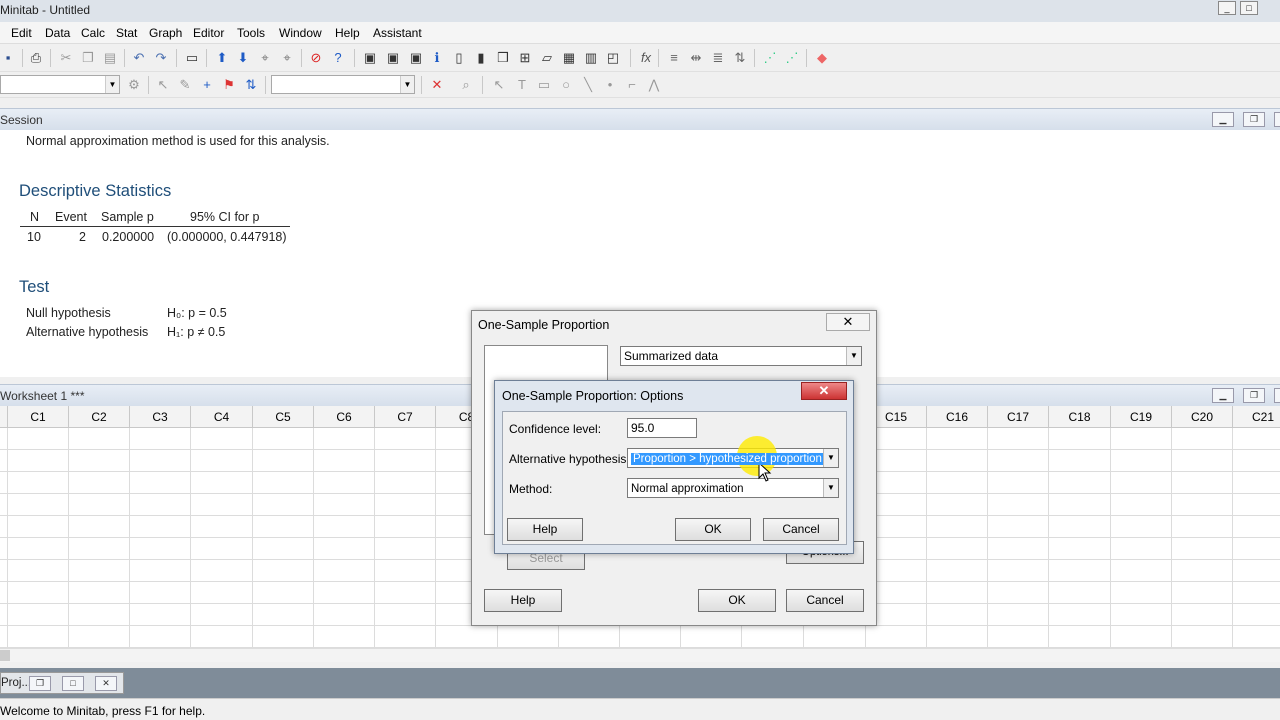 The image size is (1280, 720). Describe the element at coordinates (66, 58) in the screenshot. I see `cut-icon: ✂` at that location.